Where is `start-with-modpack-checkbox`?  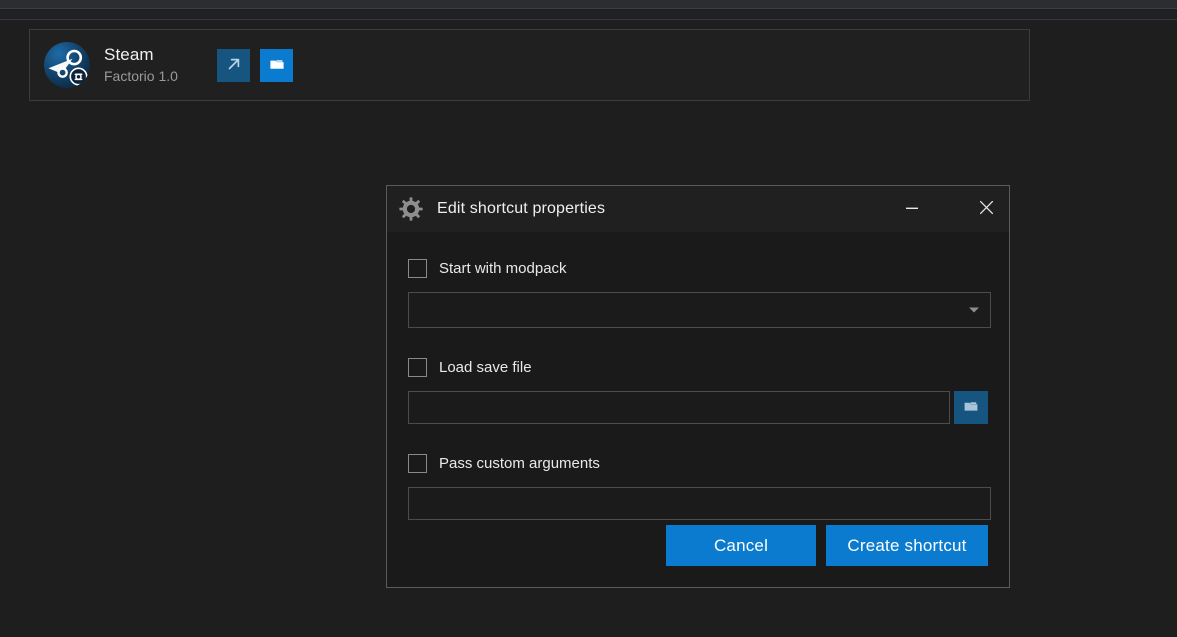 start-with-modpack-checkbox is located at coordinates (417, 268).